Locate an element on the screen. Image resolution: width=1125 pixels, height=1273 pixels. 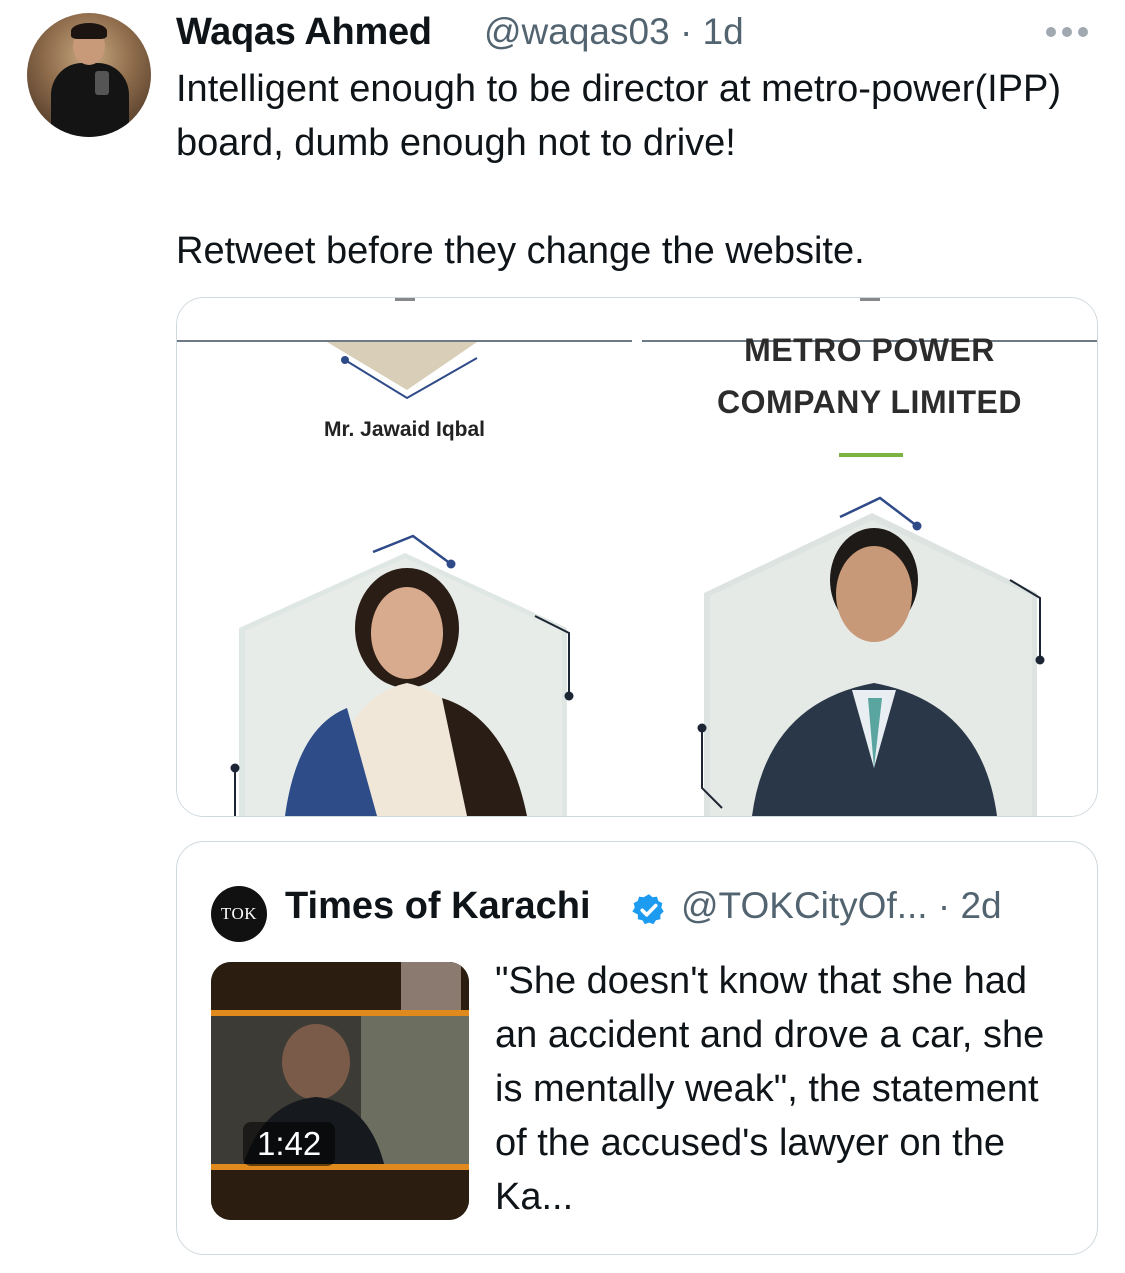
video-duration-badge: 1:42 is located at coordinates (289, 1144).